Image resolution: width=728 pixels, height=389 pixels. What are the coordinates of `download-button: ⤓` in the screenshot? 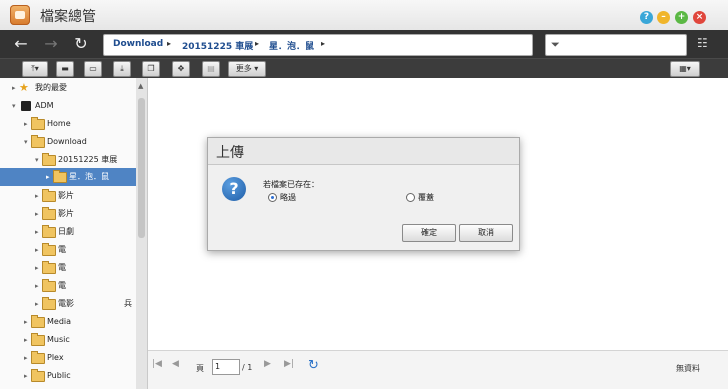 It's located at (122, 69).